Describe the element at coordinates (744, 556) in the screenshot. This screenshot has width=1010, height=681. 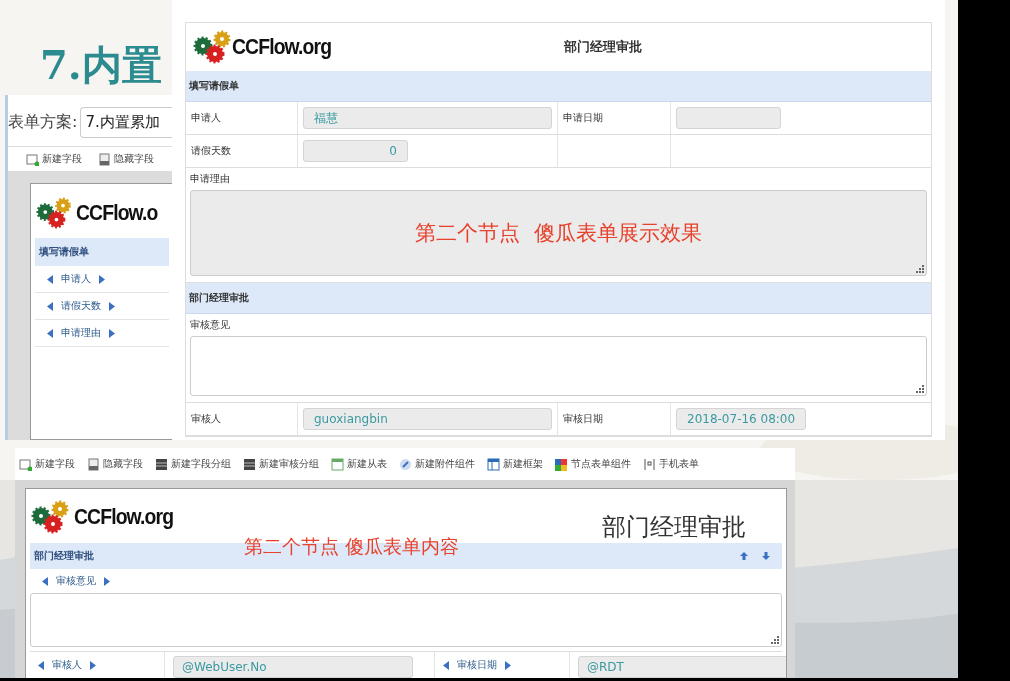
I see `arrow-up-icon` at that location.